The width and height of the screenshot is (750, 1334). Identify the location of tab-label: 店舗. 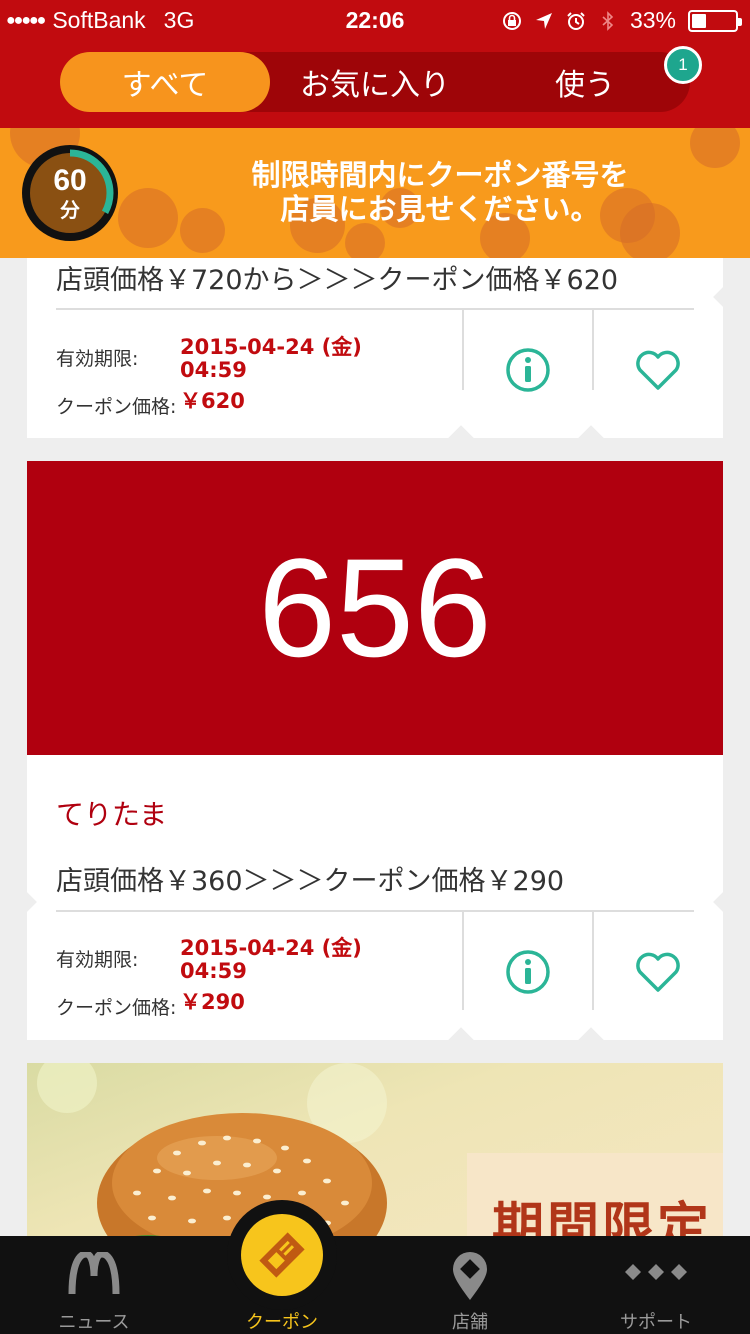
(470, 1322).